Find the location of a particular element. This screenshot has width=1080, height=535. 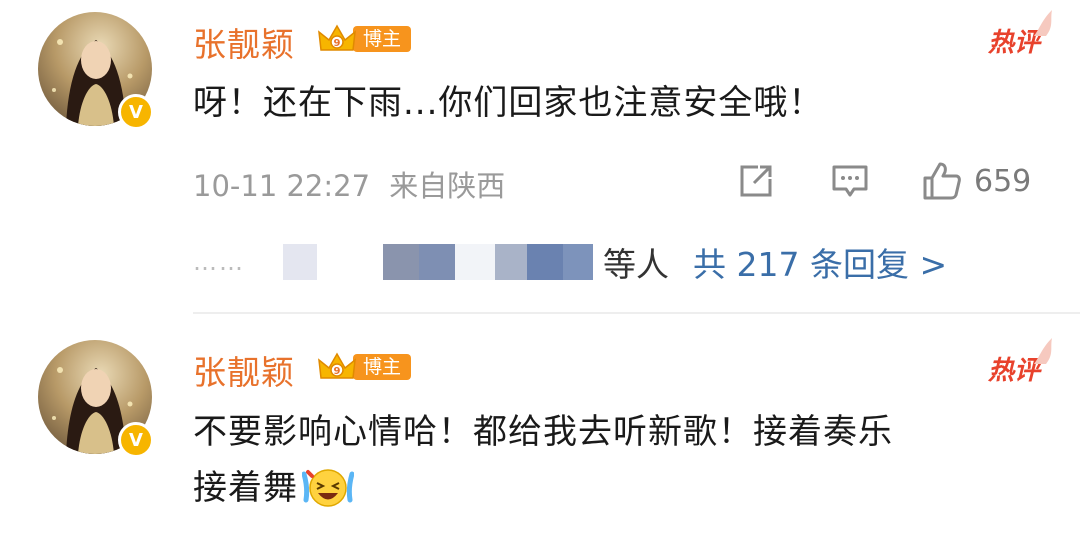

comment-text: 呀！还在下雨...你们回家也注意安全哦！ is located at coordinates (508, 103).